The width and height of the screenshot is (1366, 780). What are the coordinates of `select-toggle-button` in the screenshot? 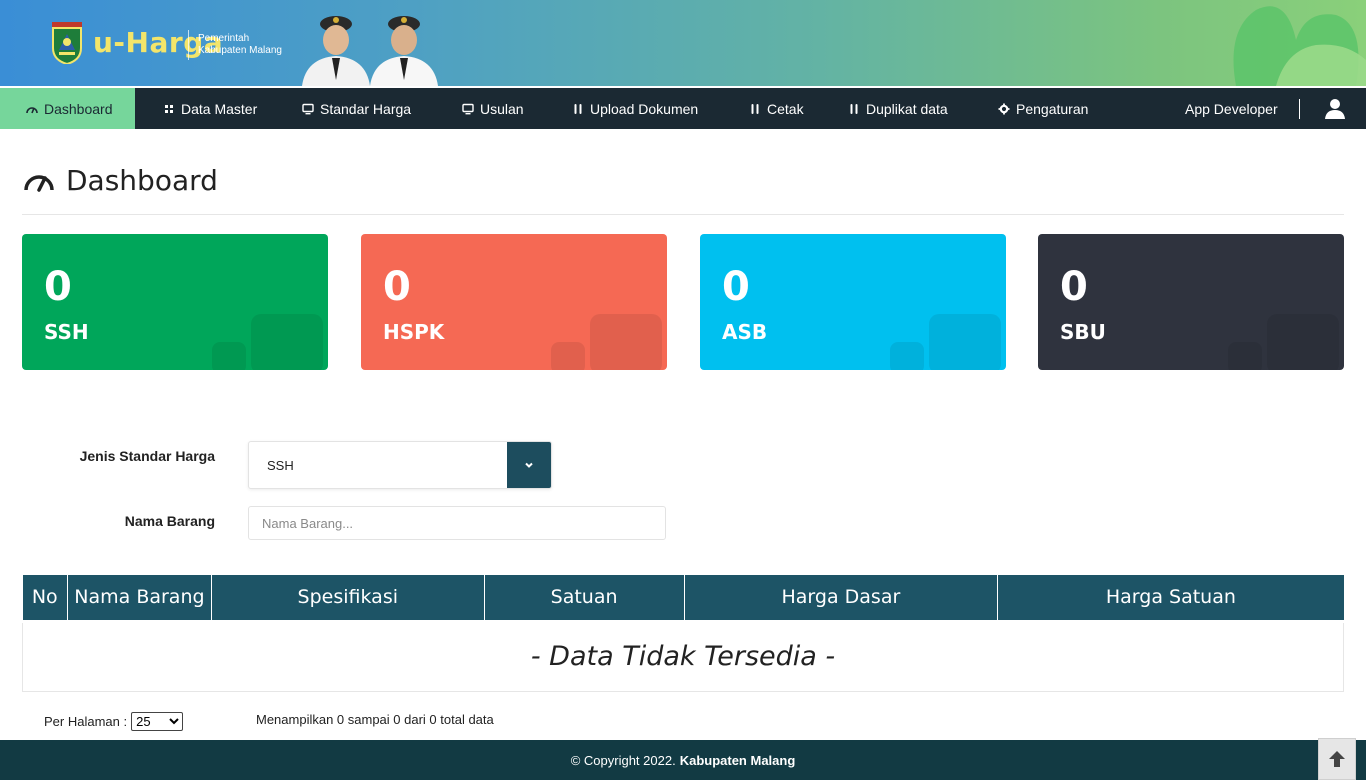 It's located at (529, 465).